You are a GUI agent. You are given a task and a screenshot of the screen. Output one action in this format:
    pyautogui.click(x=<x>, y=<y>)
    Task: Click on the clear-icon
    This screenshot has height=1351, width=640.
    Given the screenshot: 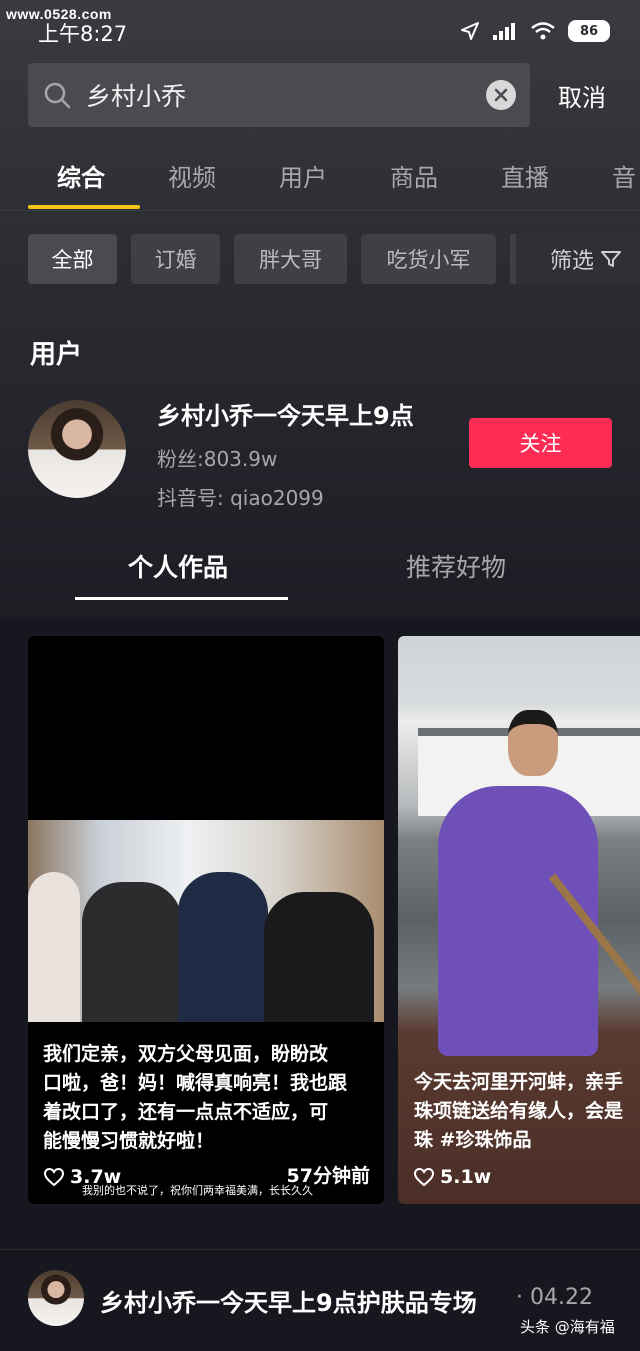 What is the action you would take?
    pyautogui.click(x=501, y=95)
    